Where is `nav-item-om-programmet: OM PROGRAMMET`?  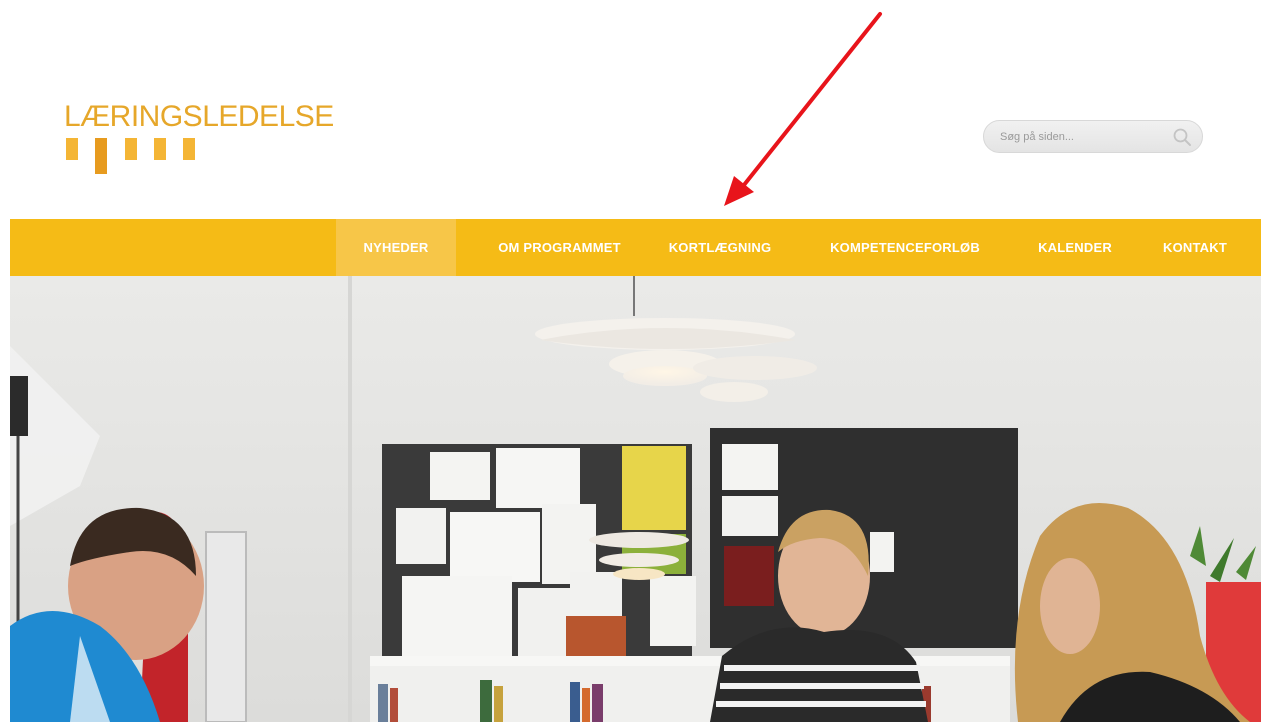
nav-item-om-programmet: OM PROGRAMMET is located at coordinates (559, 247).